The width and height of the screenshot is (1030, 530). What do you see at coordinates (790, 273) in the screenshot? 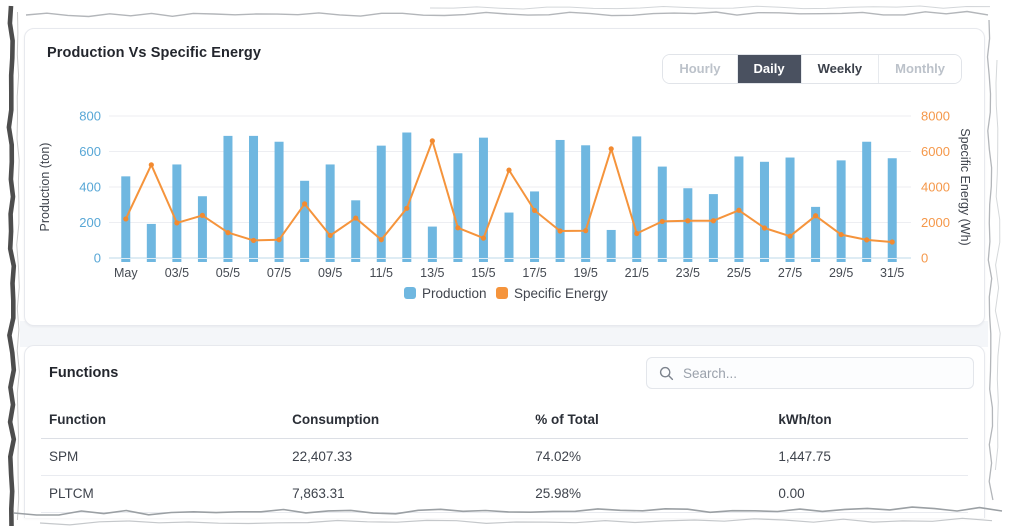
I see `x-axis-label: 27/5` at bounding box center [790, 273].